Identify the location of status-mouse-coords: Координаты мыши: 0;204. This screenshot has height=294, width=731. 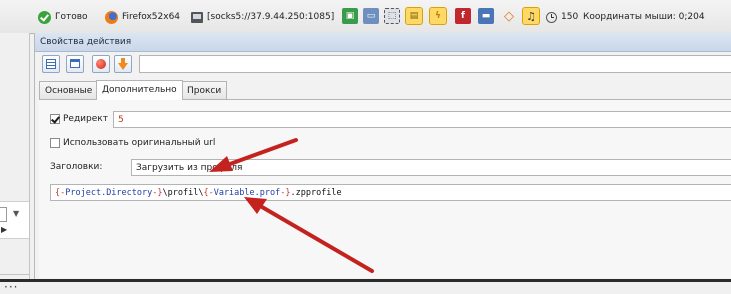
(644, 17).